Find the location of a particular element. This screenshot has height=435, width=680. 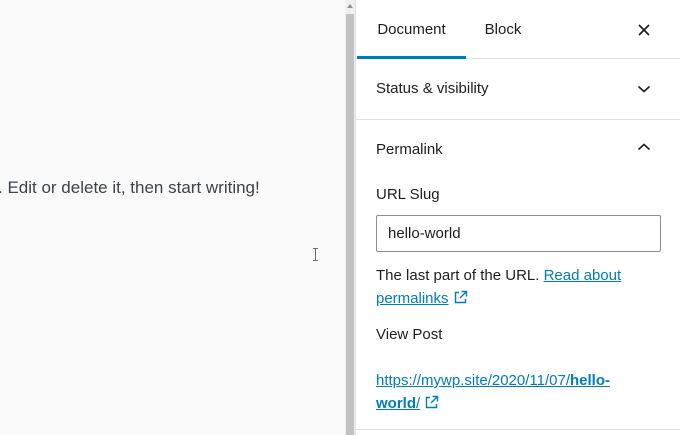

editor-scrollbar is located at coordinates (350, 217).